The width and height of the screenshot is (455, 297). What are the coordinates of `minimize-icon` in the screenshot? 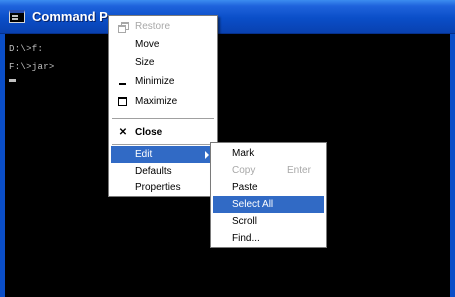 It's located at (122, 84).